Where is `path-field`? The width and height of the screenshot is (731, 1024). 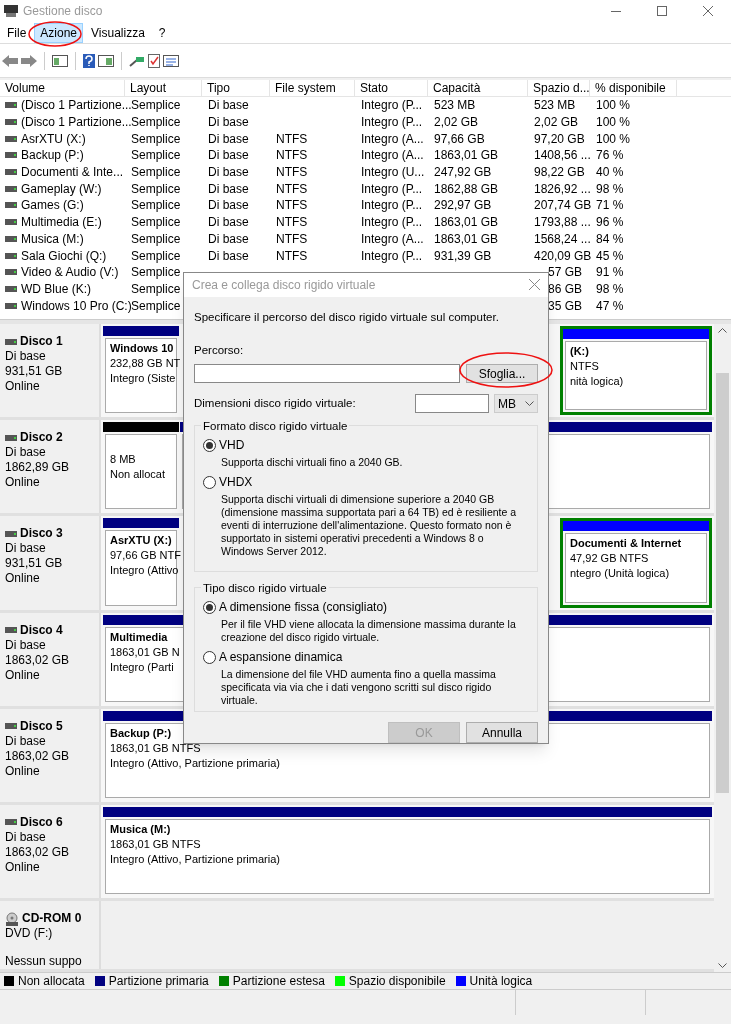
path-field is located at coordinates (327, 373).